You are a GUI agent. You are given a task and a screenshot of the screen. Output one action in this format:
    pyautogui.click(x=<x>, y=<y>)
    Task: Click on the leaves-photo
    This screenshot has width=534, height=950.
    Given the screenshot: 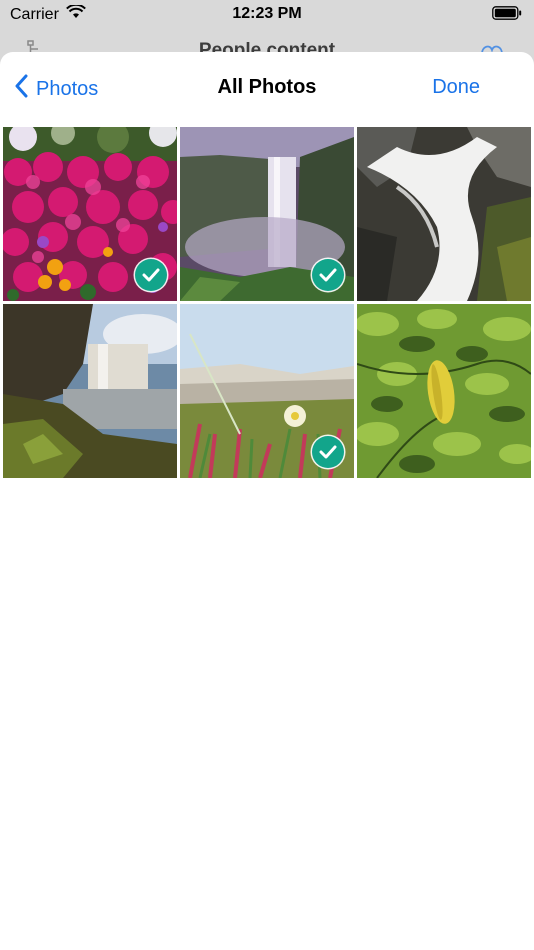 What is the action you would take?
    pyautogui.click(x=444, y=391)
    